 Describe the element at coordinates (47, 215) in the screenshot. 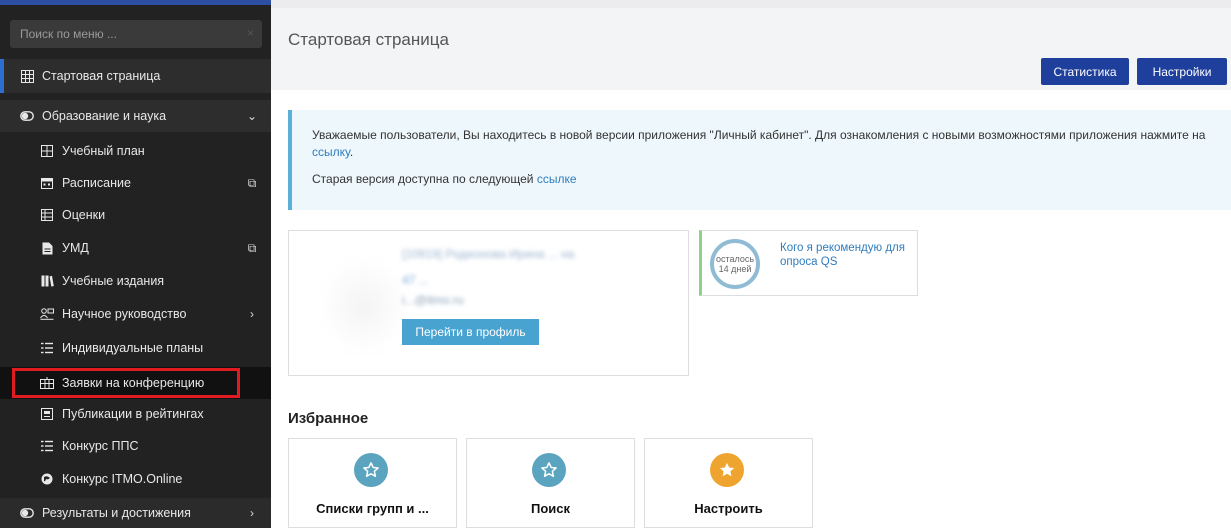

I see `table-icon` at that location.